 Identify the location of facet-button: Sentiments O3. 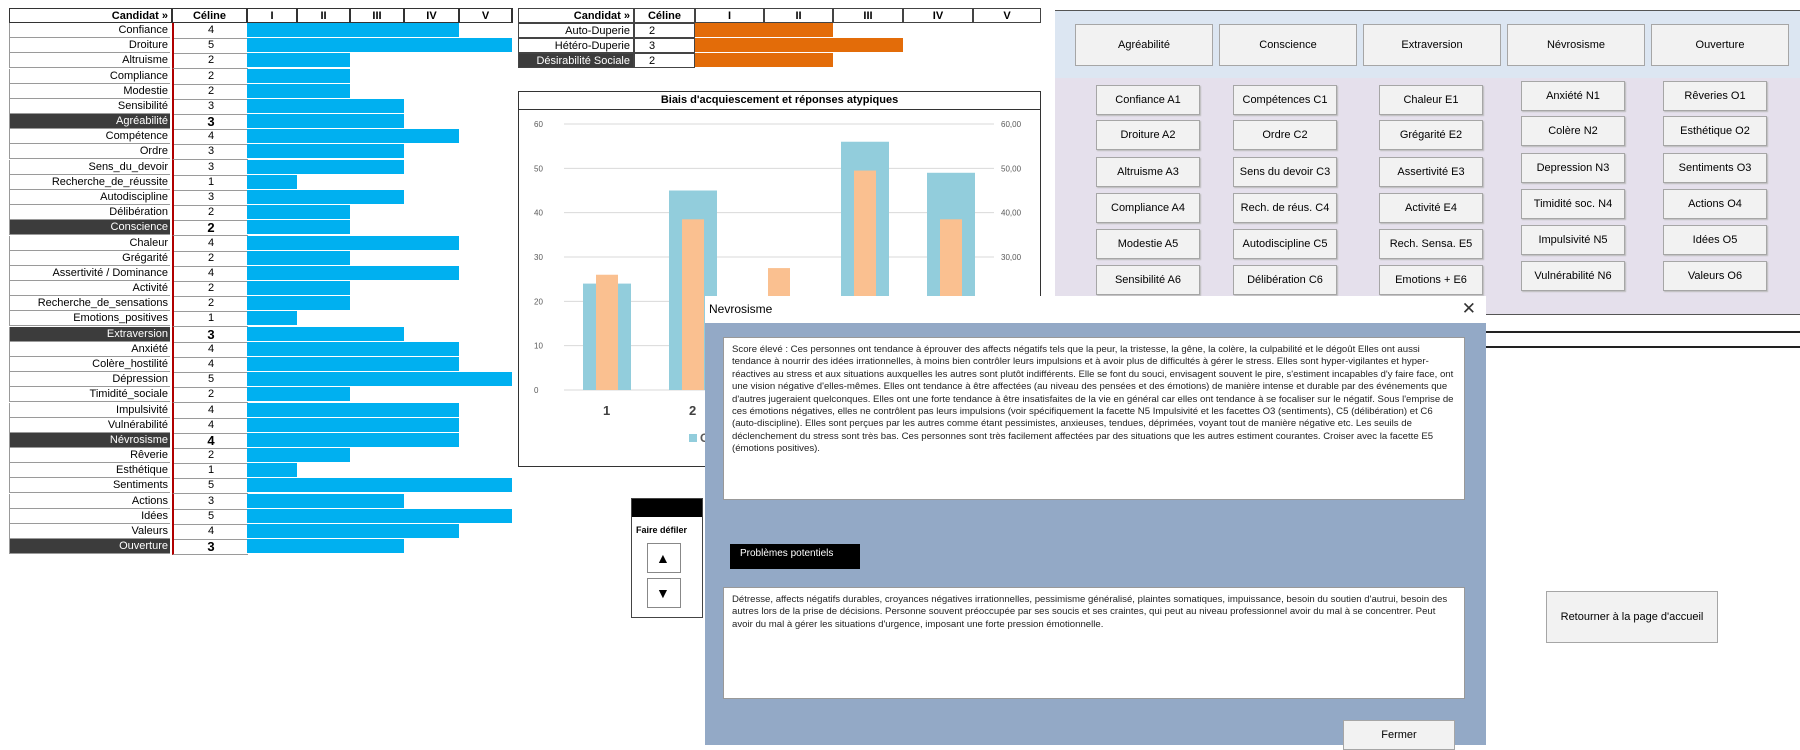
(1715, 168).